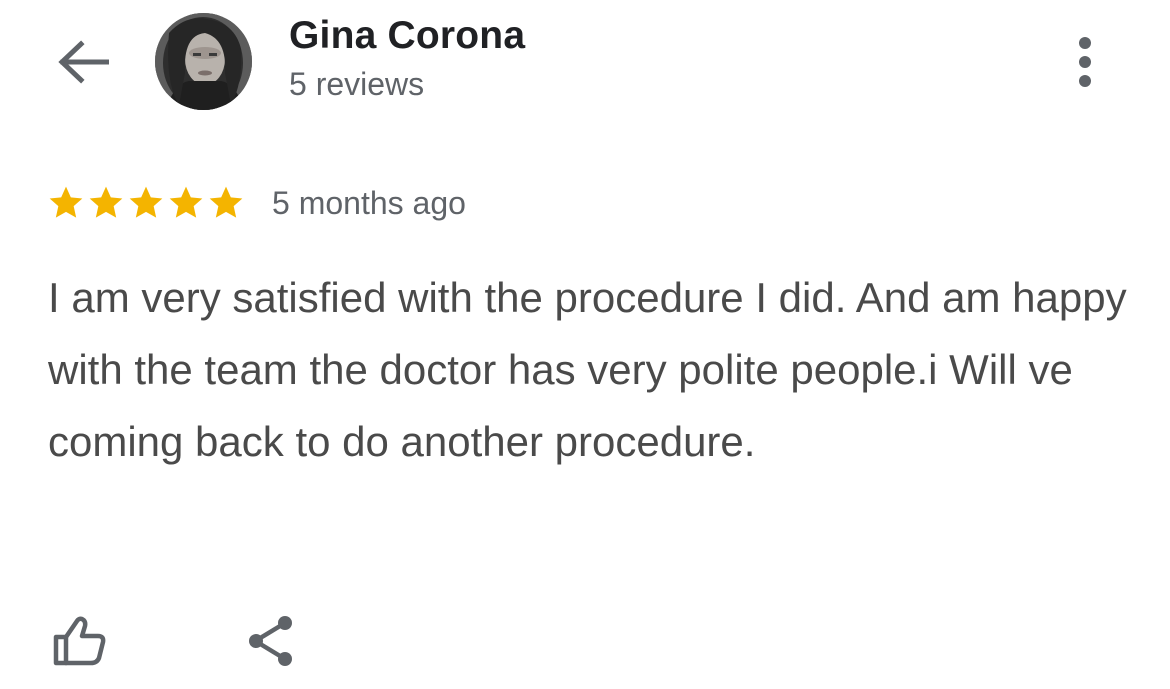 The width and height of the screenshot is (1170, 689). I want to click on more-options-button, so click(1085, 62).